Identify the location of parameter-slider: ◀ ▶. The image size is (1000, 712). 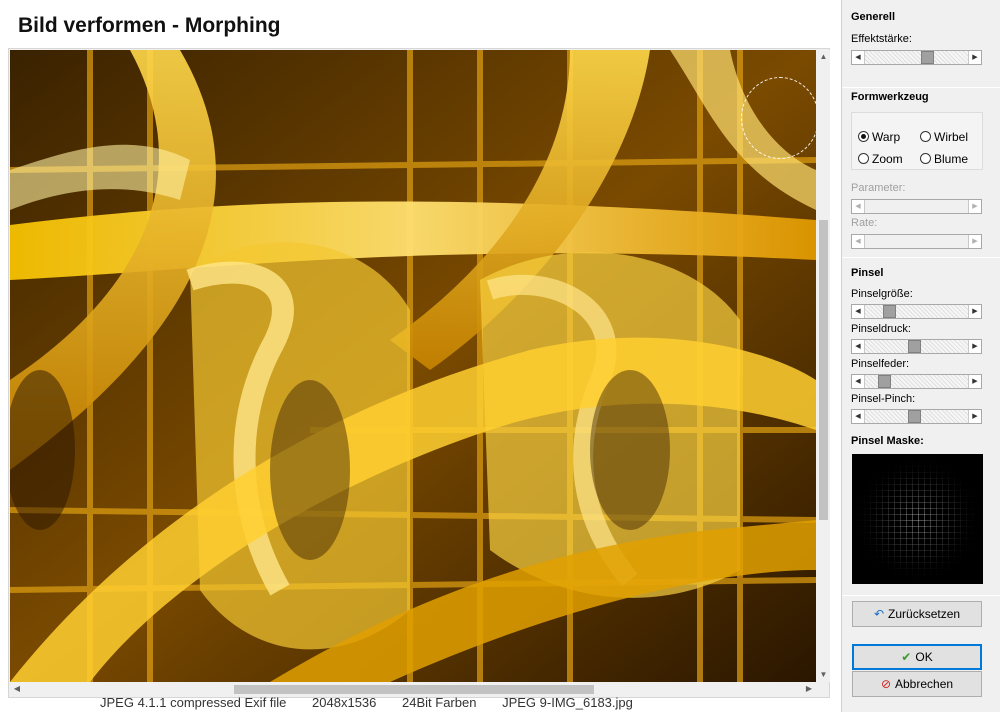
(916, 206).